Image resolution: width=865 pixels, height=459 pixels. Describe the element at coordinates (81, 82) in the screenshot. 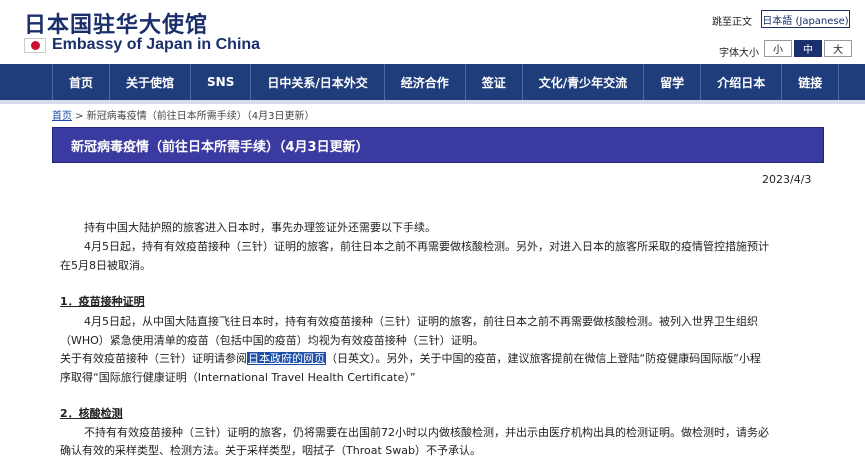

I see `nav-item-home: 首页` at that location.